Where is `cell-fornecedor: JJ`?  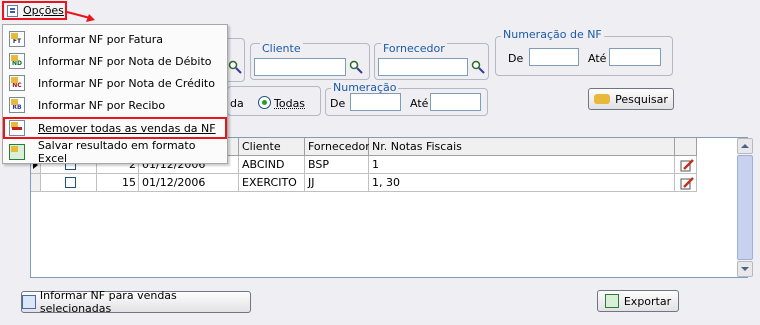 cell-fornecedor: JJ is located at coordinates (337, 183).